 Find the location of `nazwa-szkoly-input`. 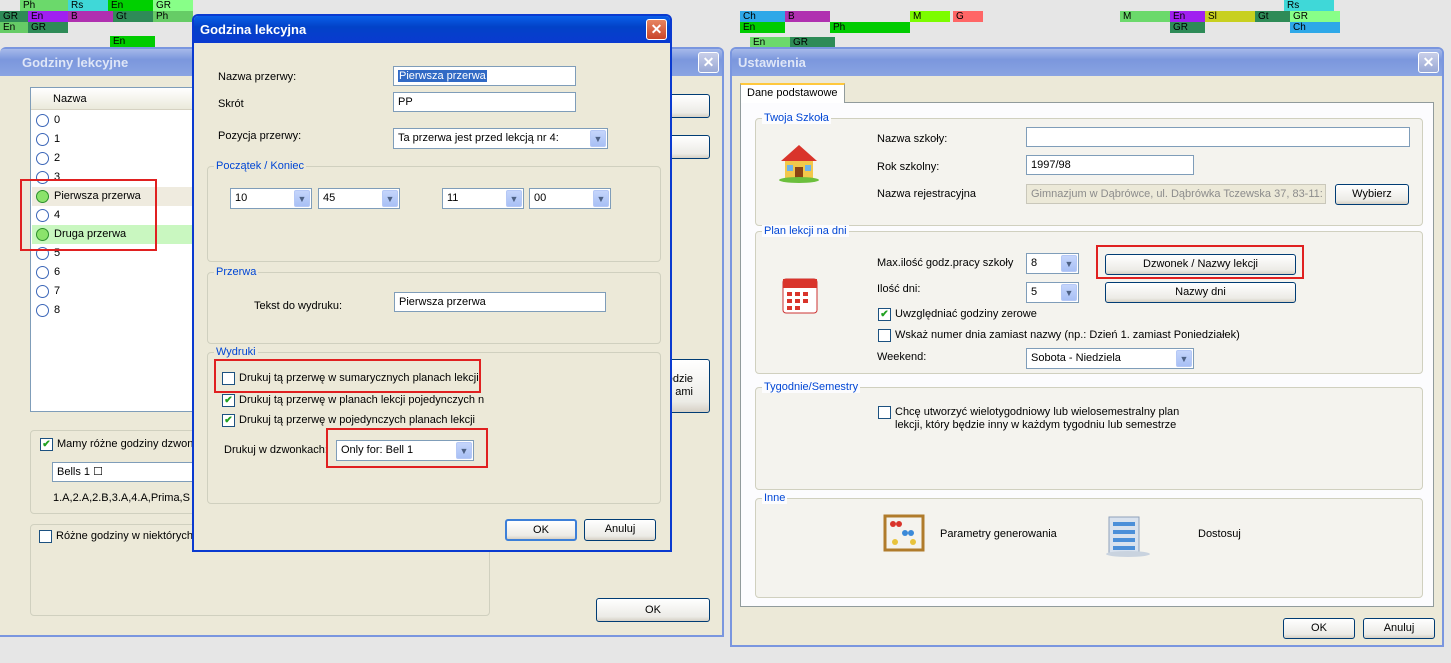

nazwa-szkoly-input is located at coordinates (1218, 137).